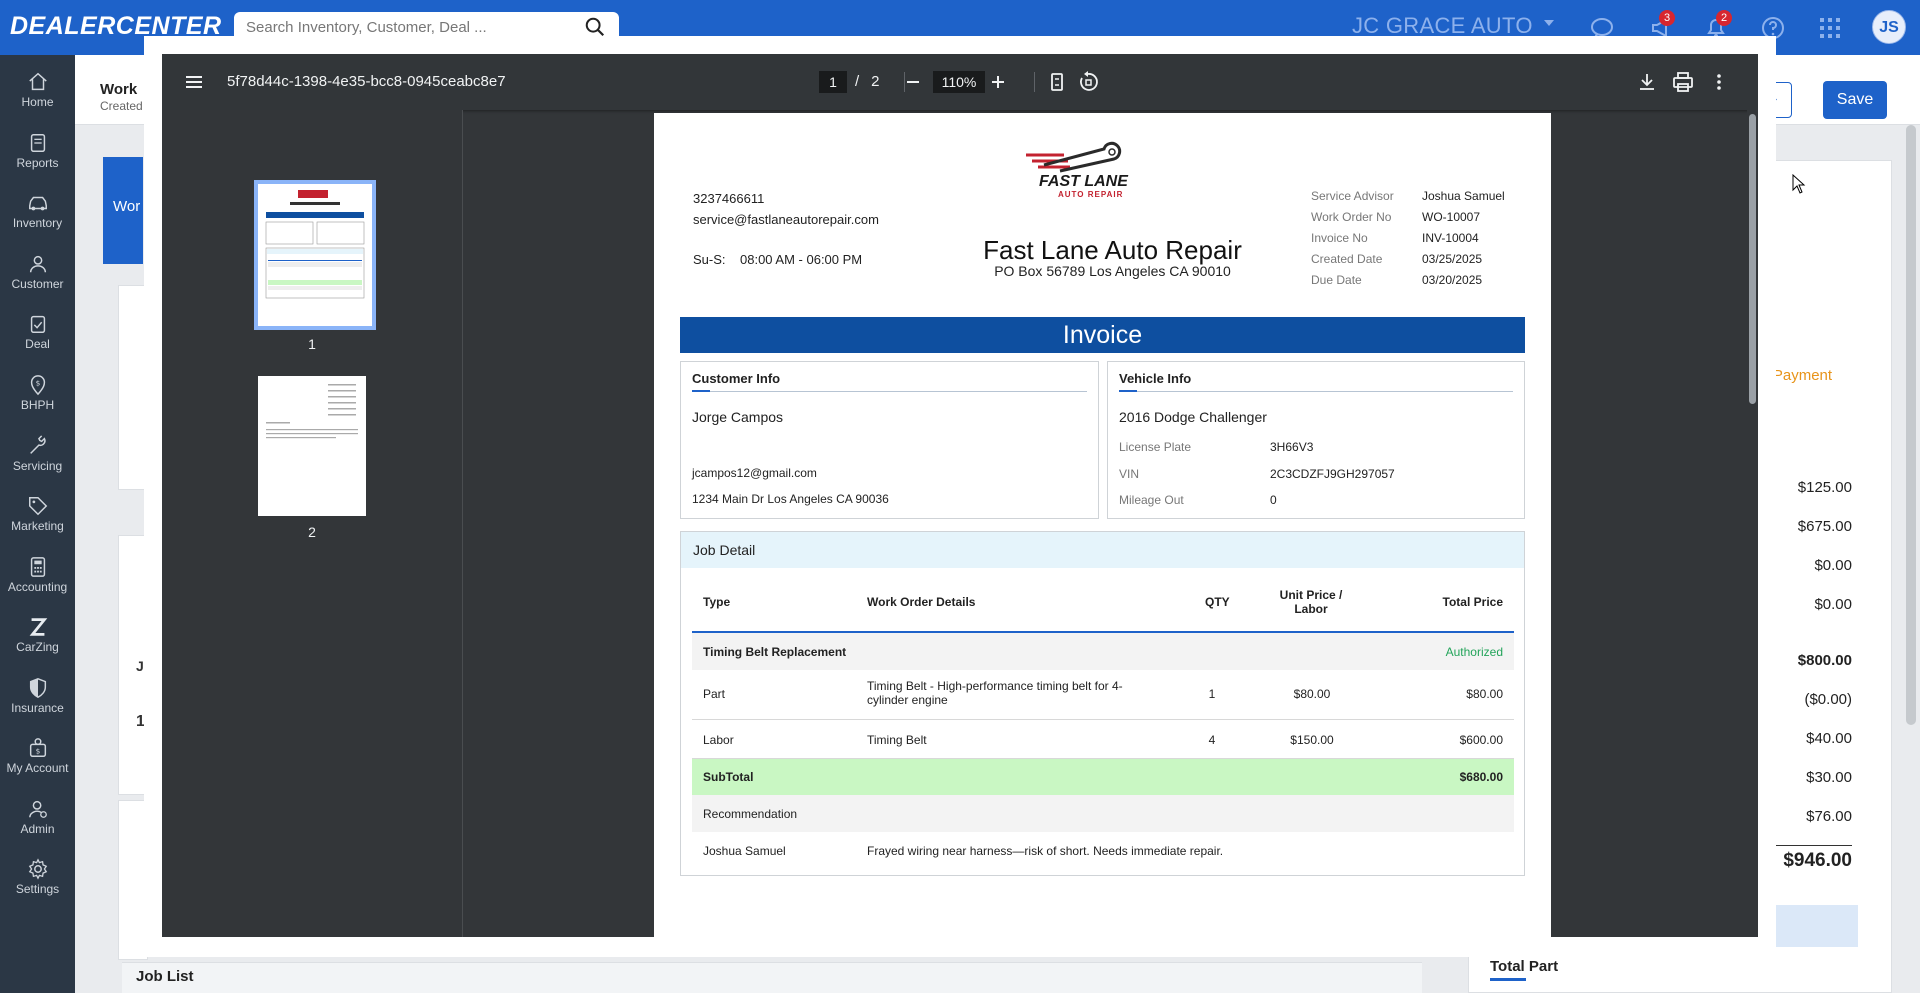  Describe the element at coordinates (1155, 447) in the screenshot. I see `vehicle-field-label: License Plate` at that location.